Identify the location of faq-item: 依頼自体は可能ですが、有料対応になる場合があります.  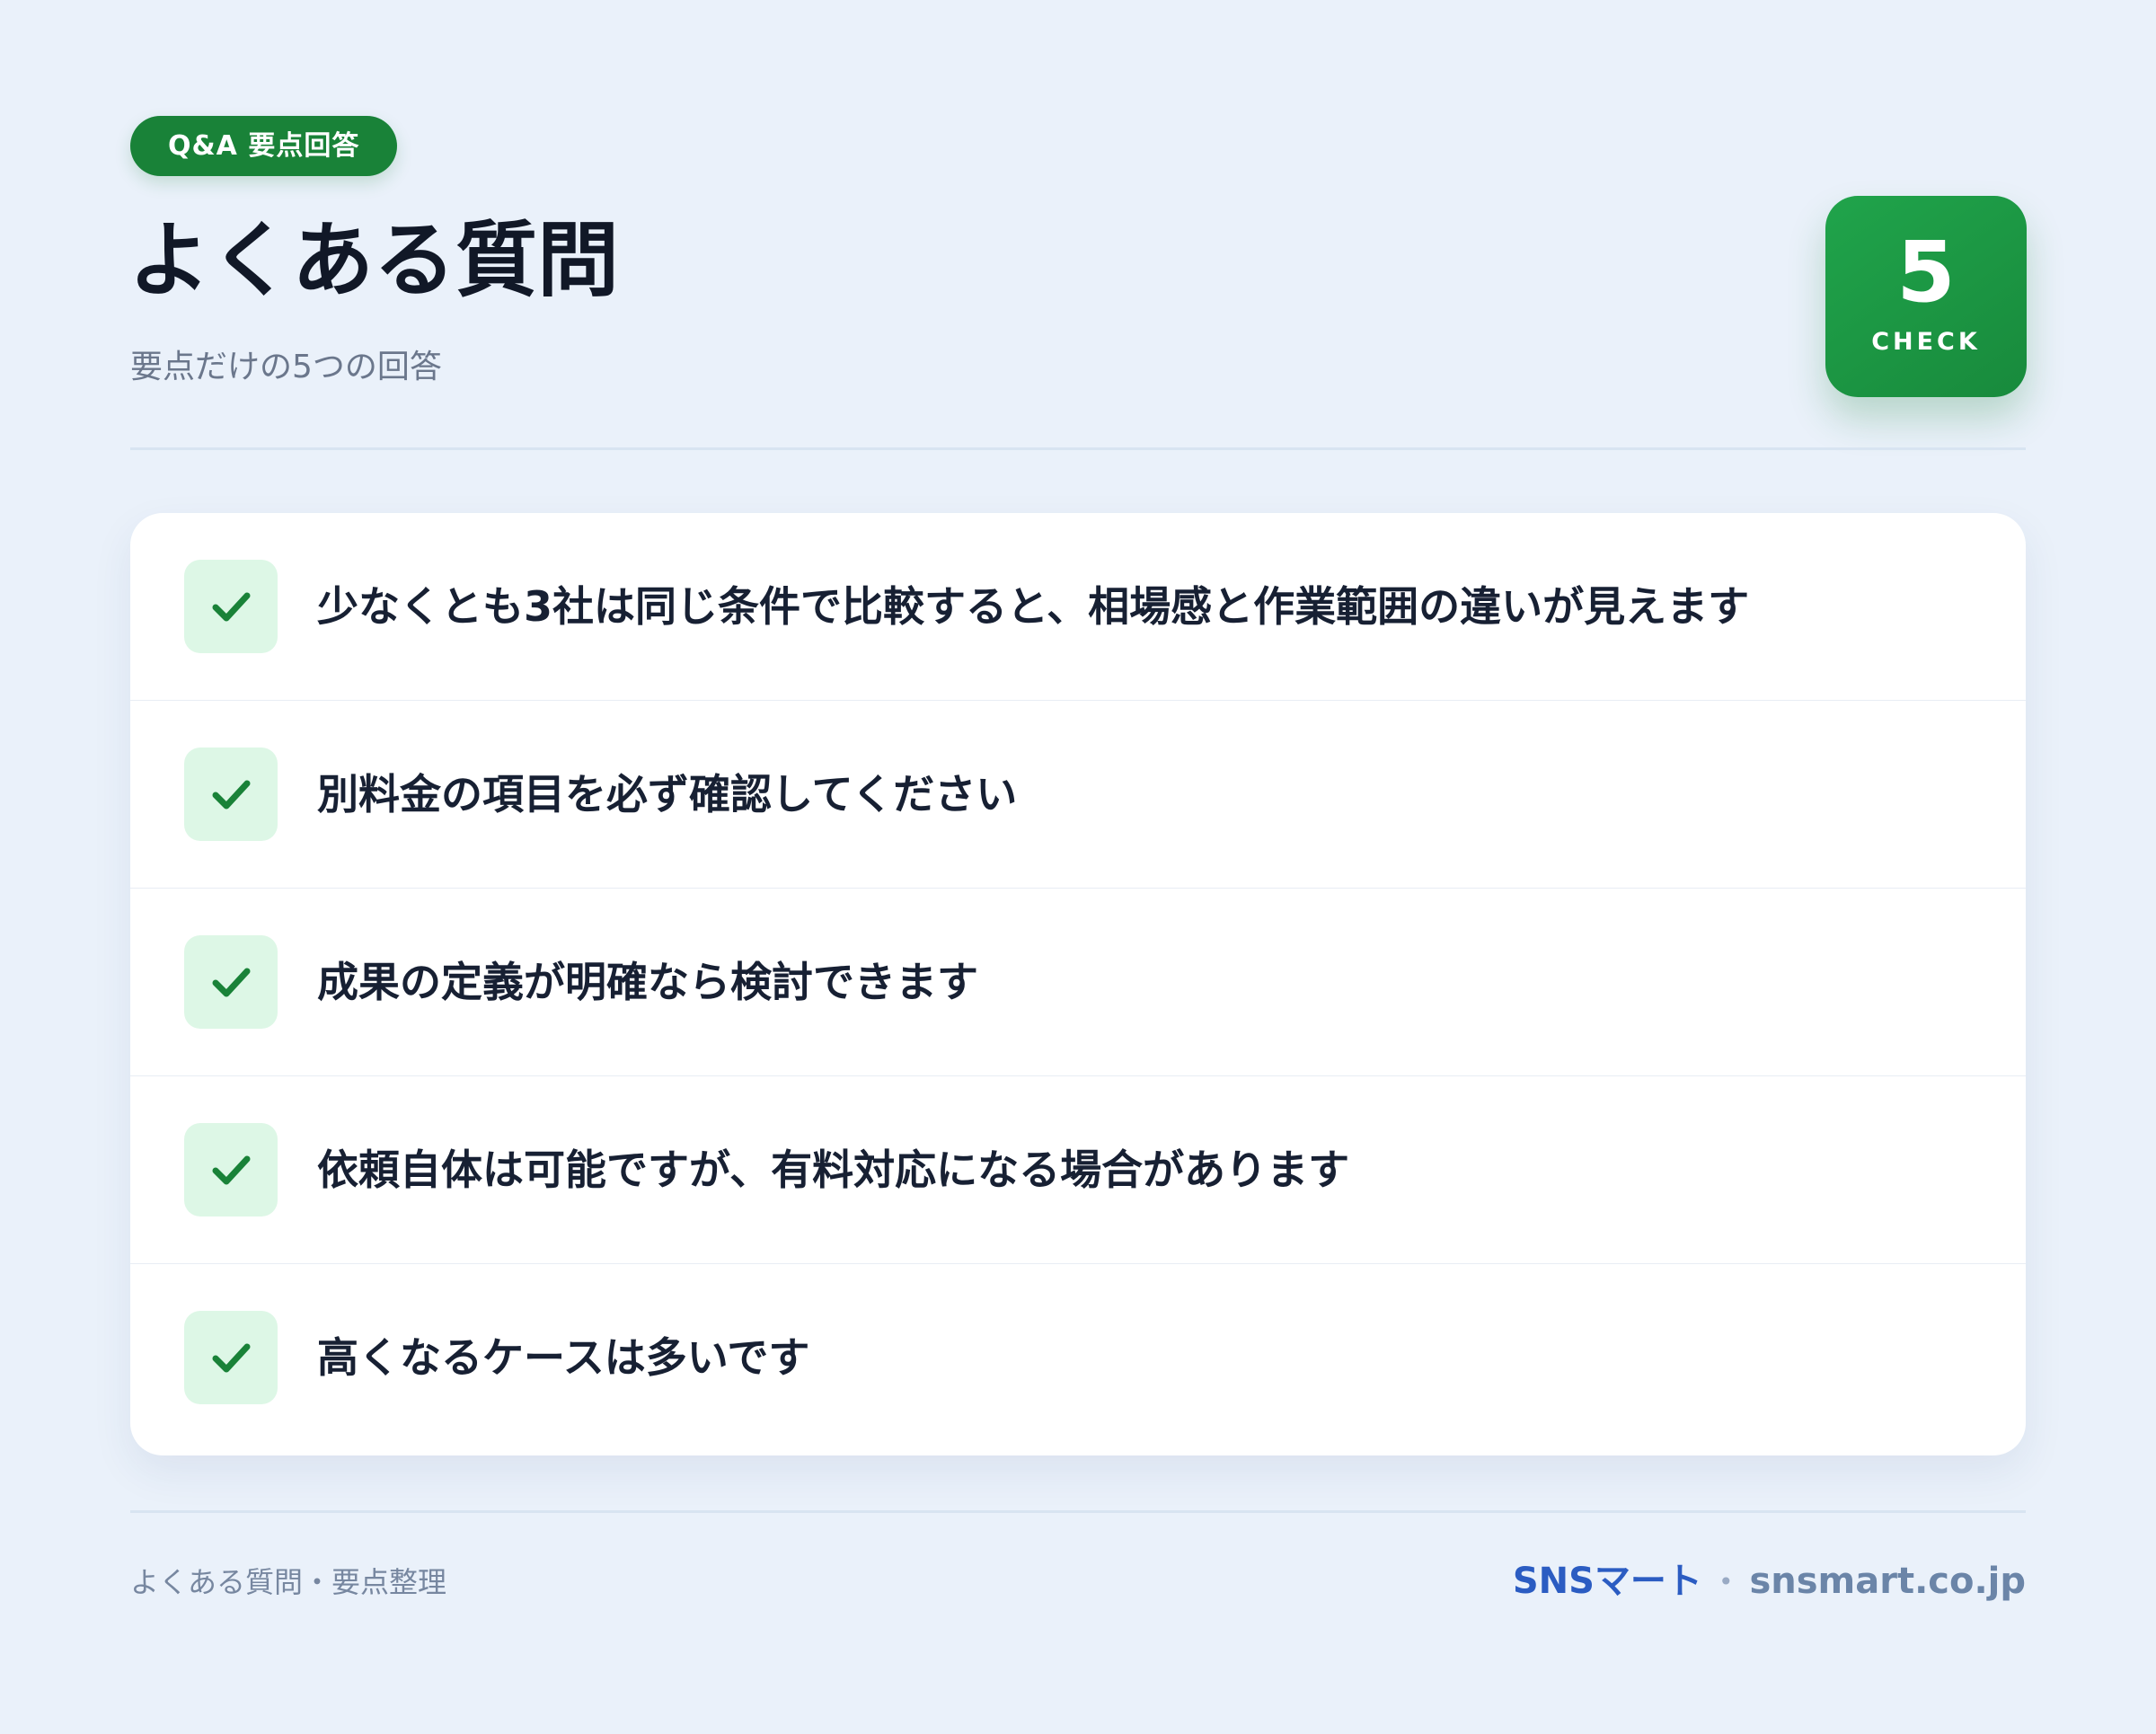
(1078, 1170).